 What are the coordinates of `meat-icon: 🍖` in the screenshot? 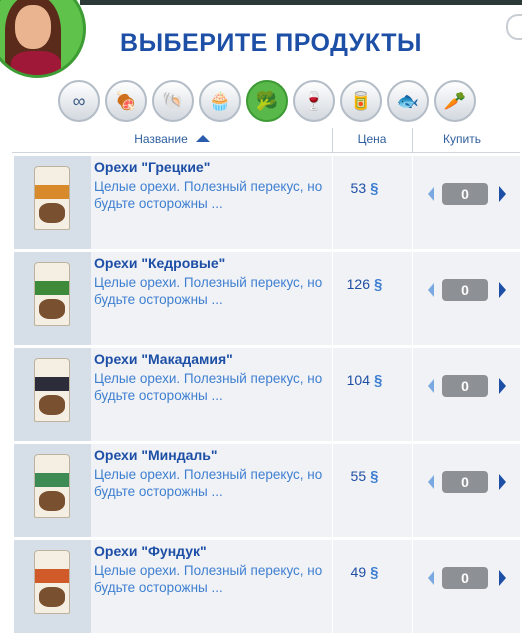 It's located at (126, 100).